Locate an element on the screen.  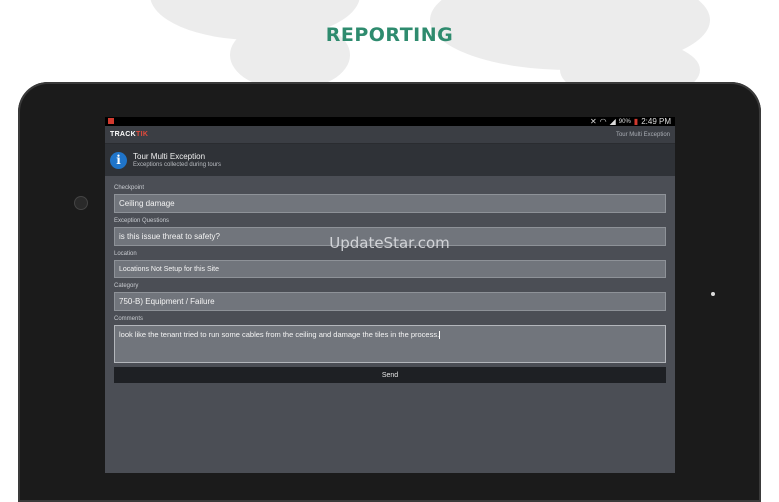
info-icon: i is located at coordinates (118, 160).